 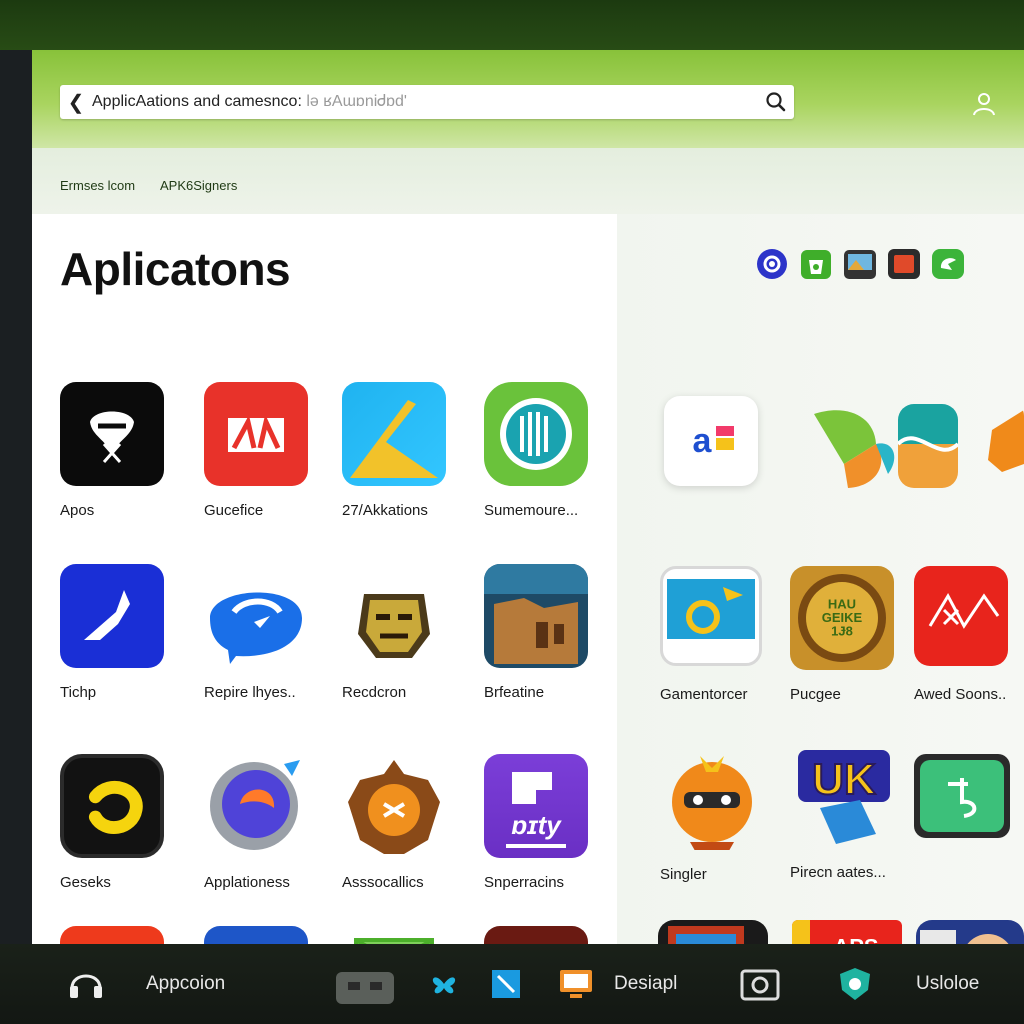 What do you see at coordinates (365, 984) in the screenshot?
I see `robot-icon` at bounding box center [365, 984].